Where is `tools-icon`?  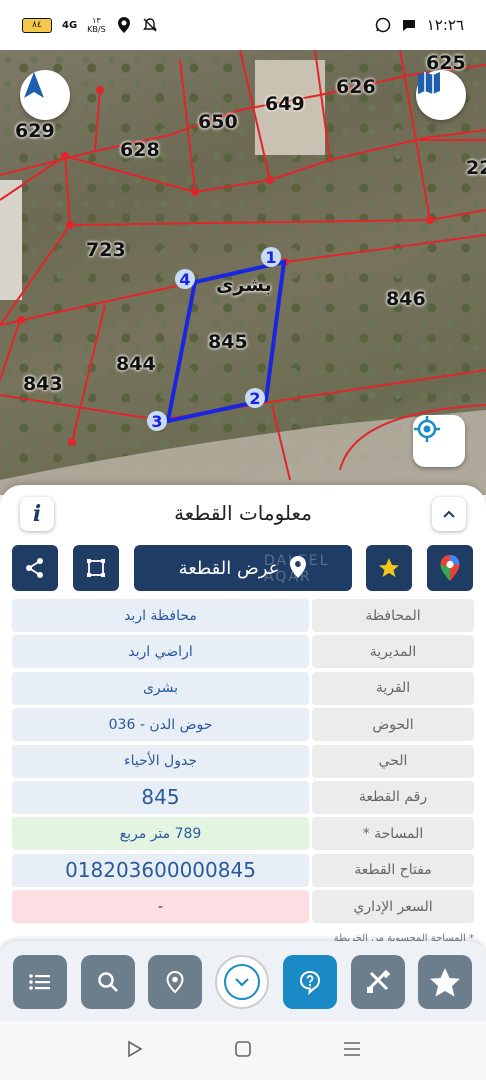
tools-icon is located at coordinates (379, 981).